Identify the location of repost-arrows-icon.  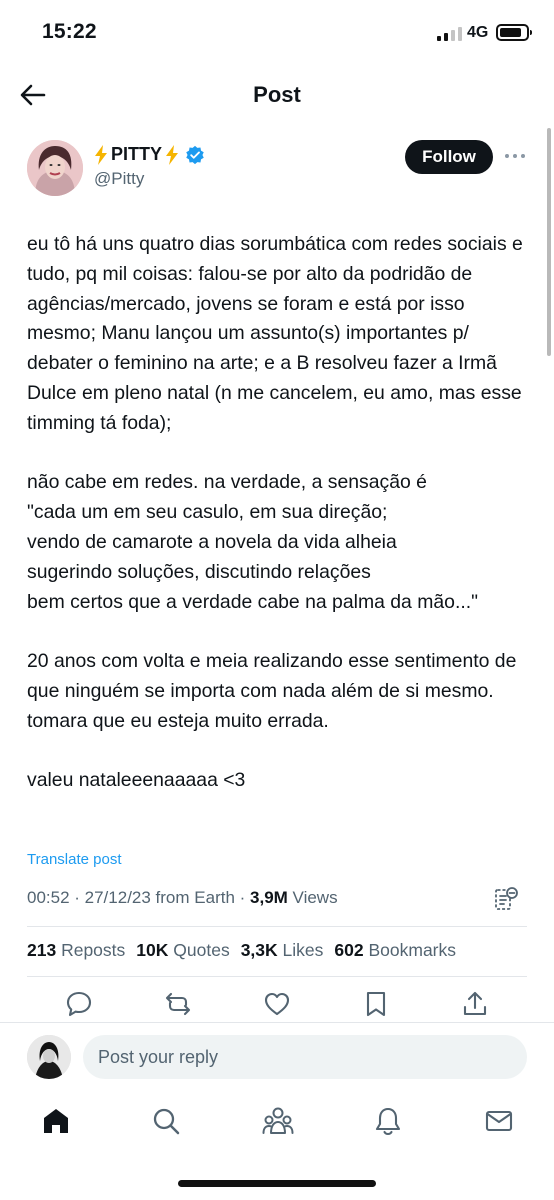
(178, 1004).